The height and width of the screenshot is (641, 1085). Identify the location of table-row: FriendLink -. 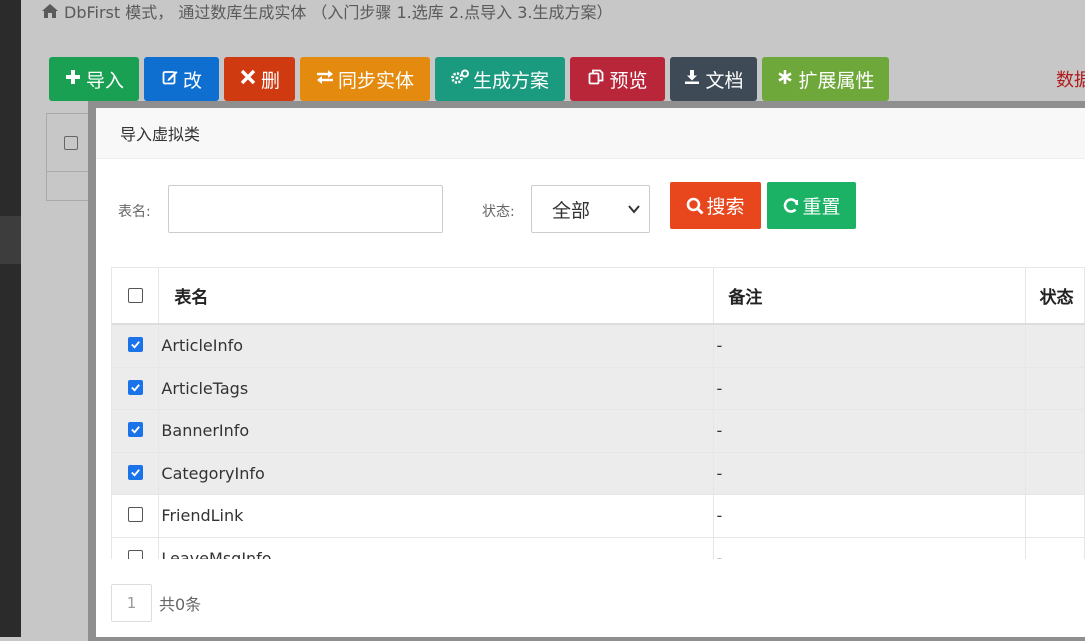
(598, 516).